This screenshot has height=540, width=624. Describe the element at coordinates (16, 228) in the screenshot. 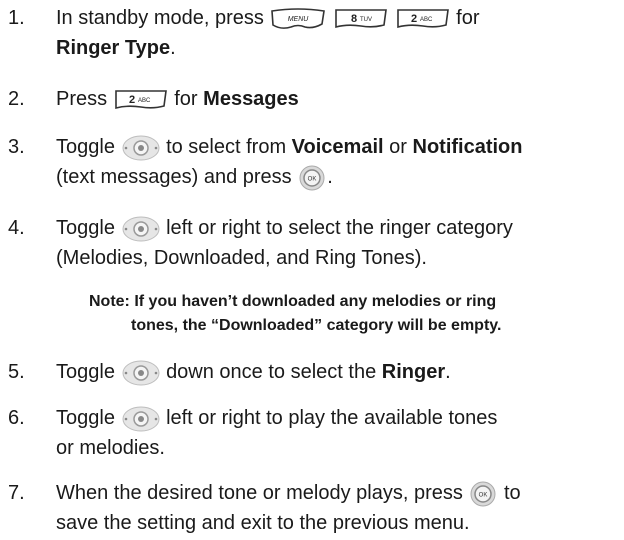

I see `step-number: 4.` at that location.